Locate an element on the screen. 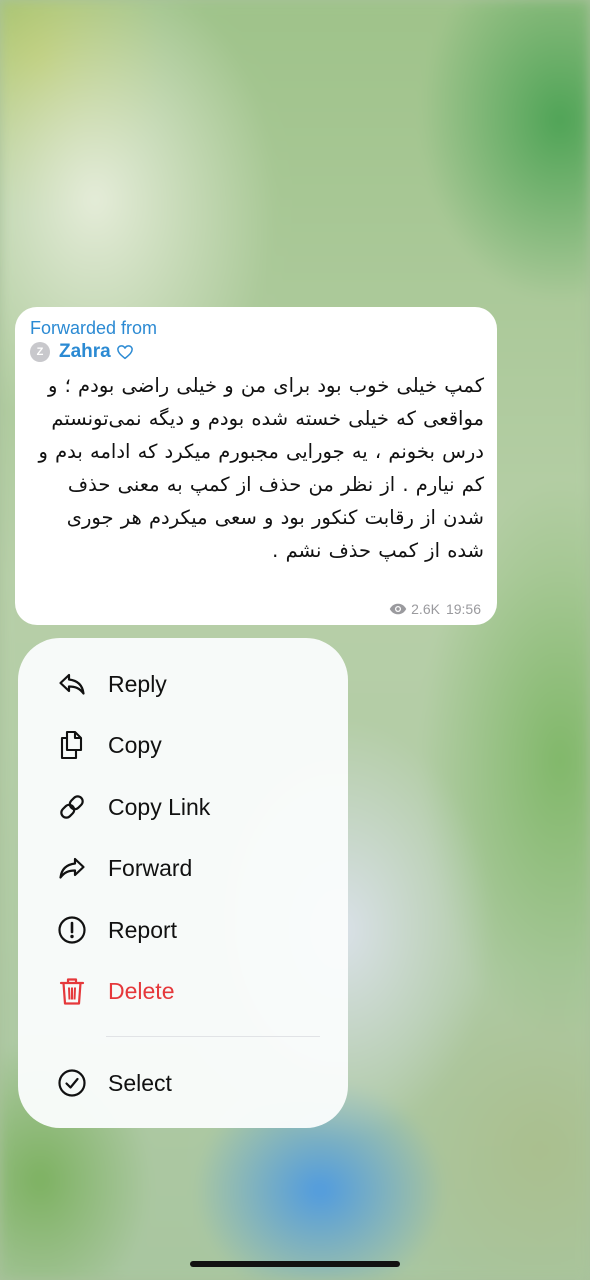 This screenshot has height=1280, width=590. menu-item-label: Reply is located at coordinates (137, 683).